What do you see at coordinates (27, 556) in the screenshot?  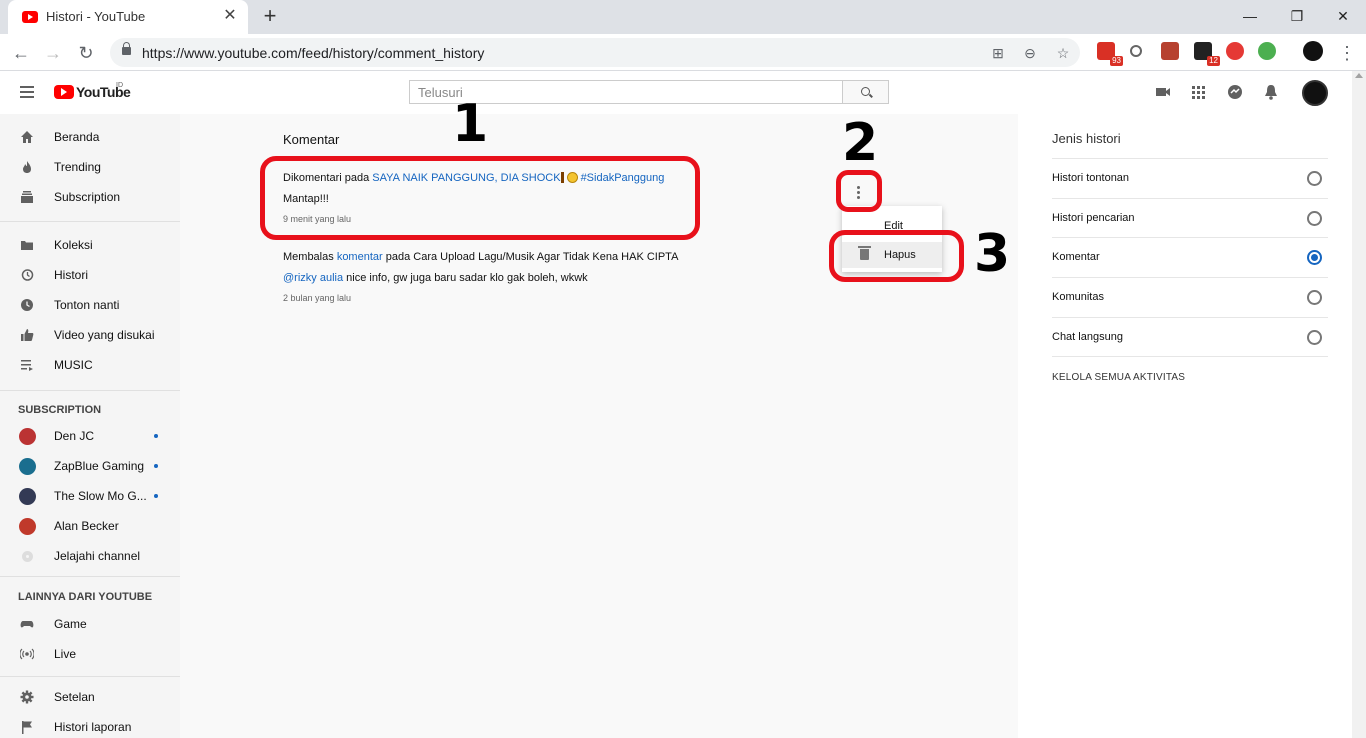 I see `browse-channels-icon` at bounding box center [27, 556].